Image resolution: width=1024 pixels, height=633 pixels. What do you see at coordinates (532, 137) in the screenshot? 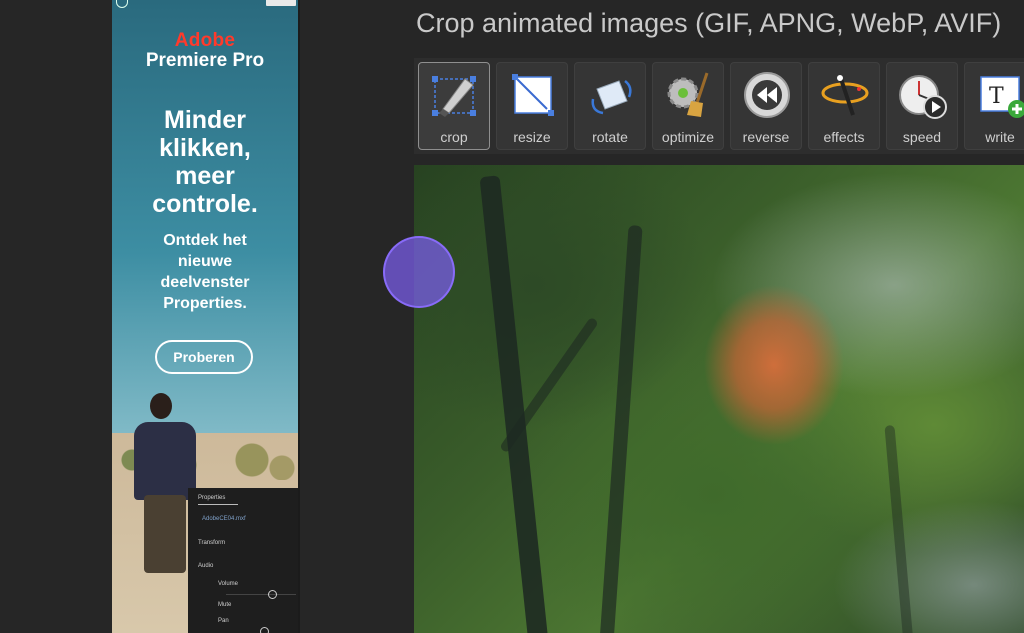
I see `tool-label: resize` at bounding box center [532, 137].